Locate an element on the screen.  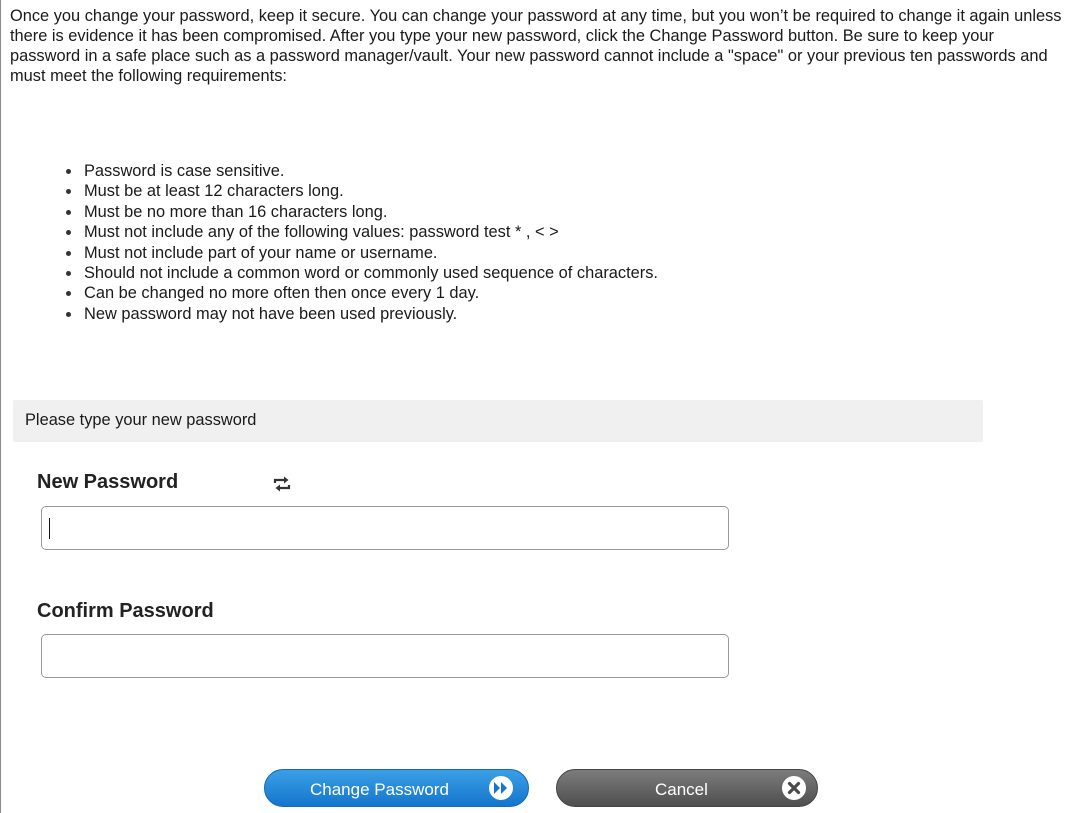
new-password-label: New Password is located at coordinates (108, 482).